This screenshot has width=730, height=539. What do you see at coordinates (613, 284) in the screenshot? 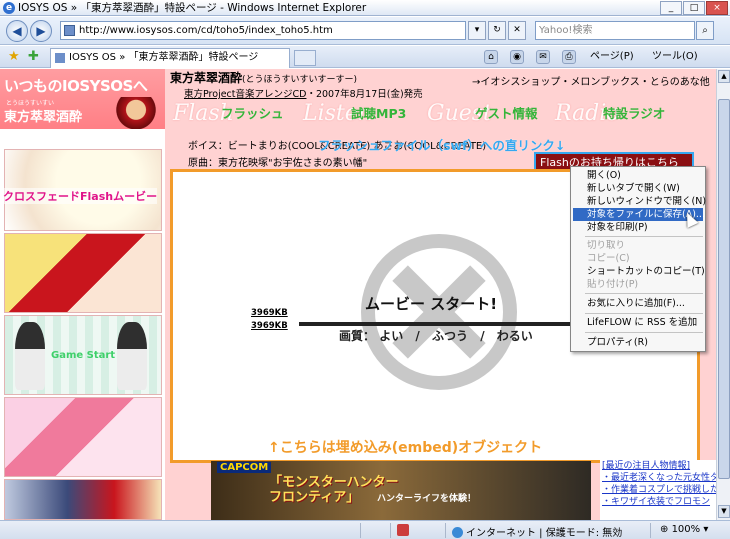
I see `ctx-paste: 貼り付け(P)` at bounding box center [613, 284].